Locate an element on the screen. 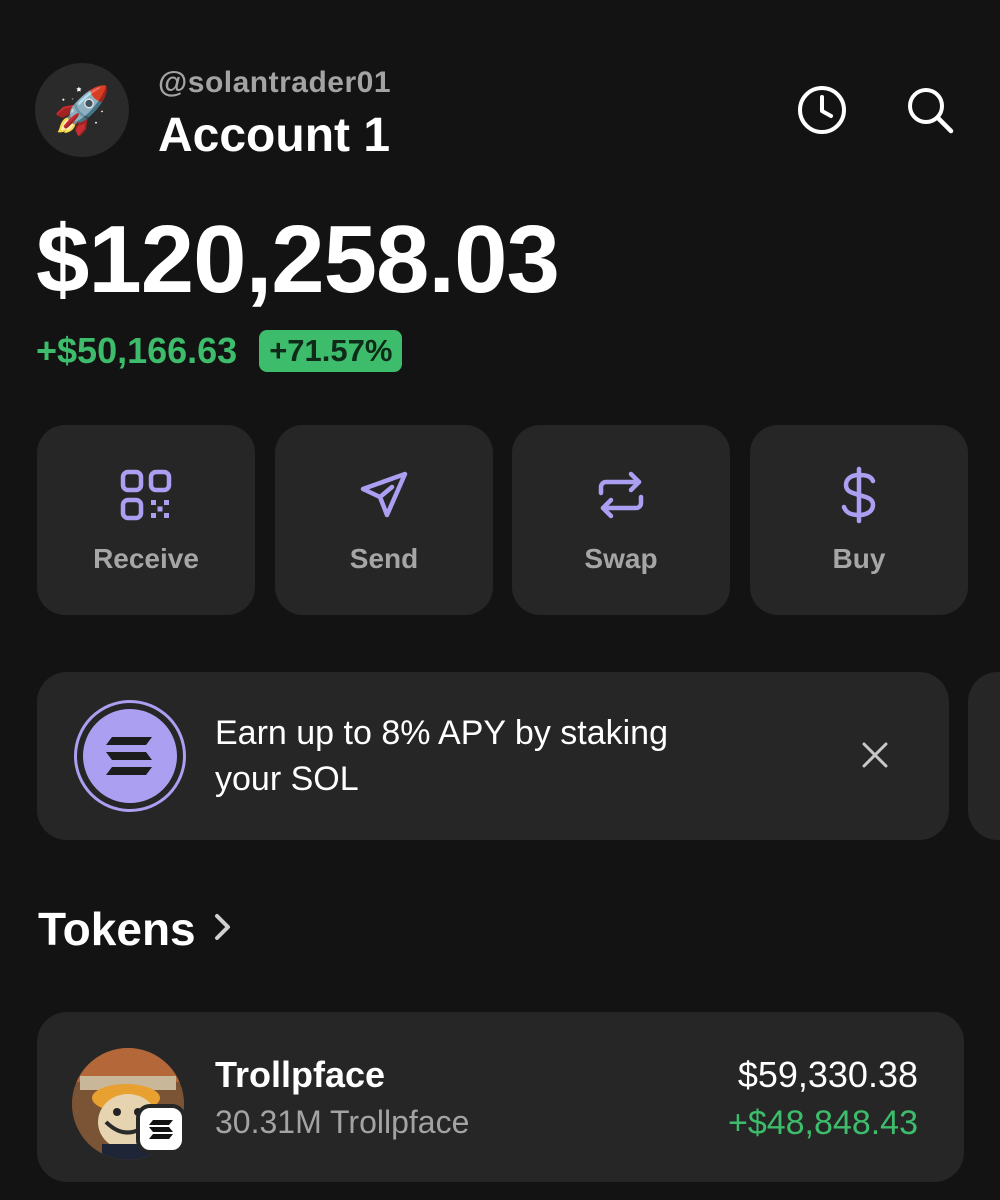 The height and width of the screenshot is (1200, 1000). account-avatar: 🚀 is located at coordinates (82, 110).